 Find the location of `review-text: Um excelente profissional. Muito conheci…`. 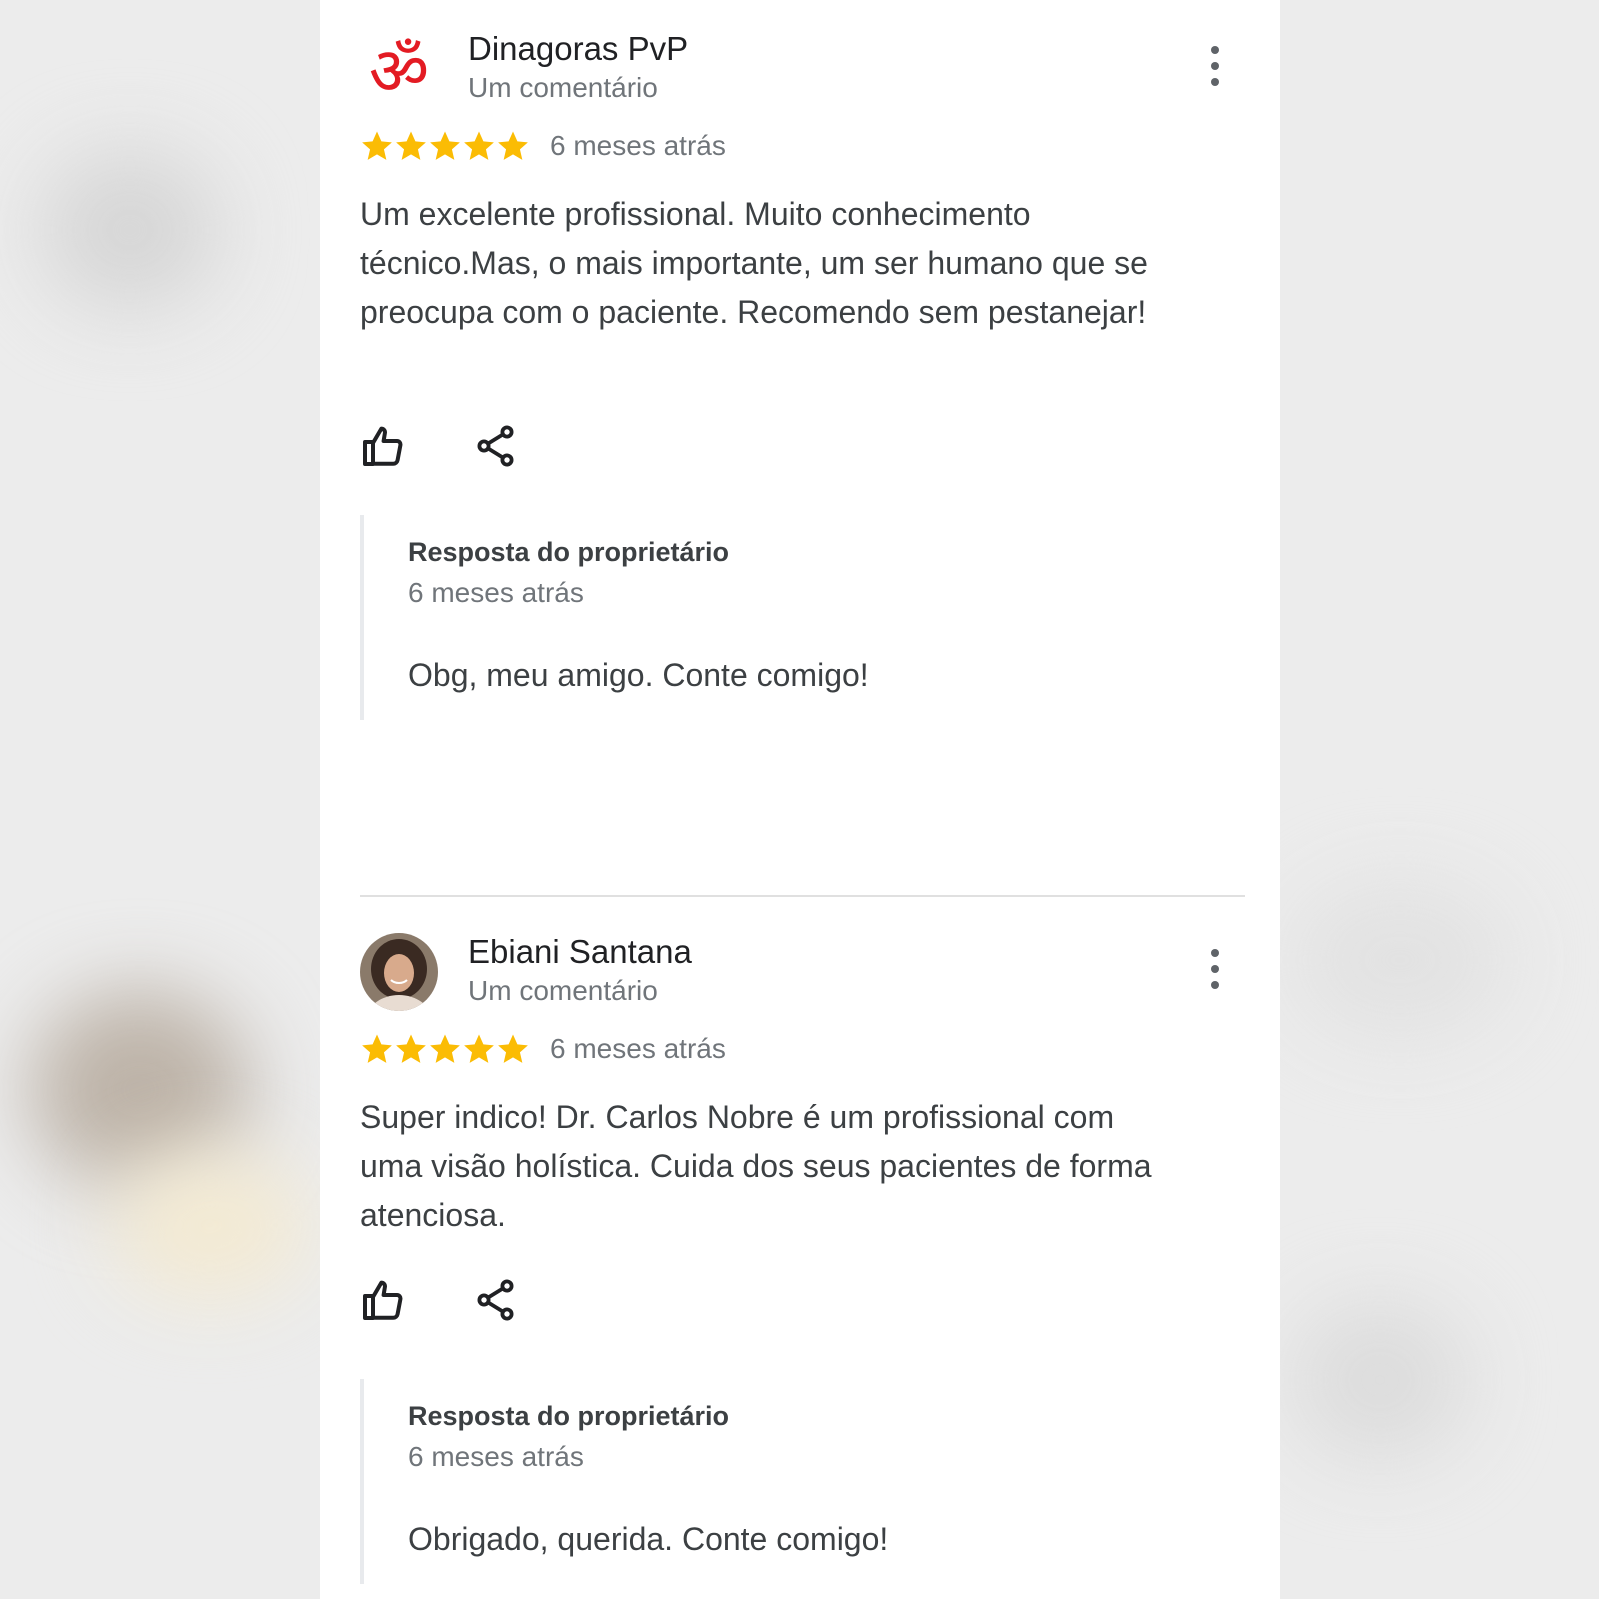

review-text: Um excelente profissional. Muito conheci… is located at coordinates (754, 263).